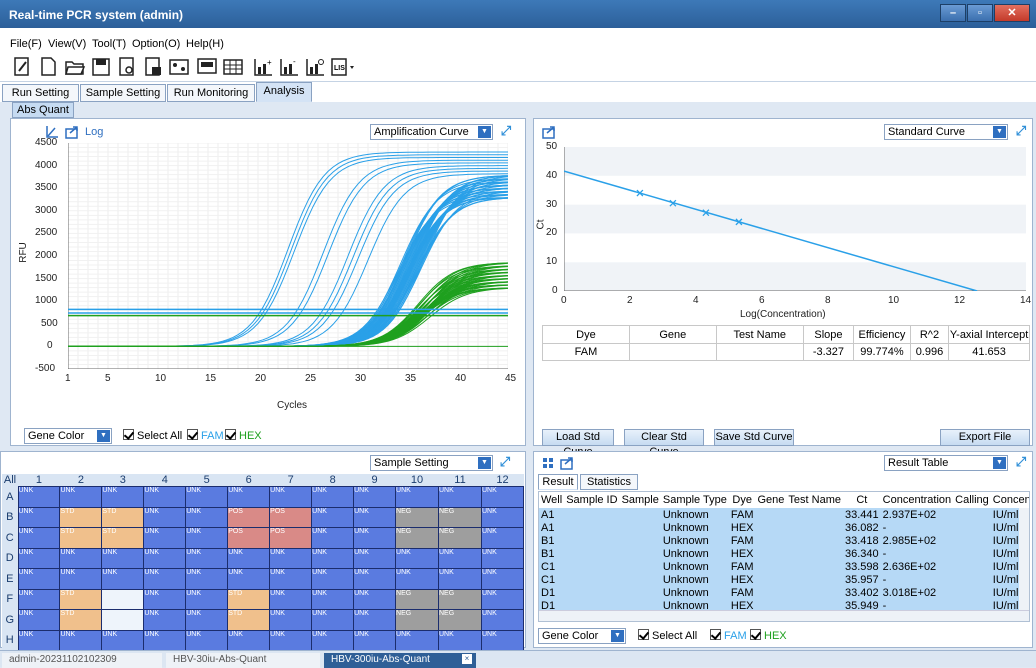 The image size is (1036, 668). What do you see at coordinates (754, 437) in the screenshot?
I see `save-std-curve-button: Save Std Curve` at bounding box center [754, 437].